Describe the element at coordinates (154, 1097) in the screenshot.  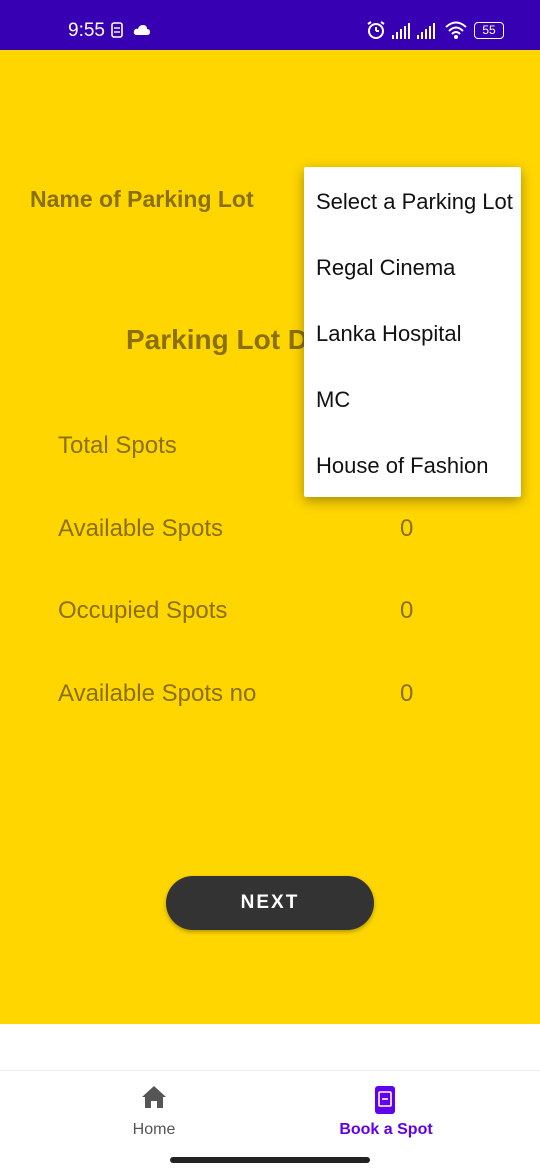
I see `home-icon` at that location.